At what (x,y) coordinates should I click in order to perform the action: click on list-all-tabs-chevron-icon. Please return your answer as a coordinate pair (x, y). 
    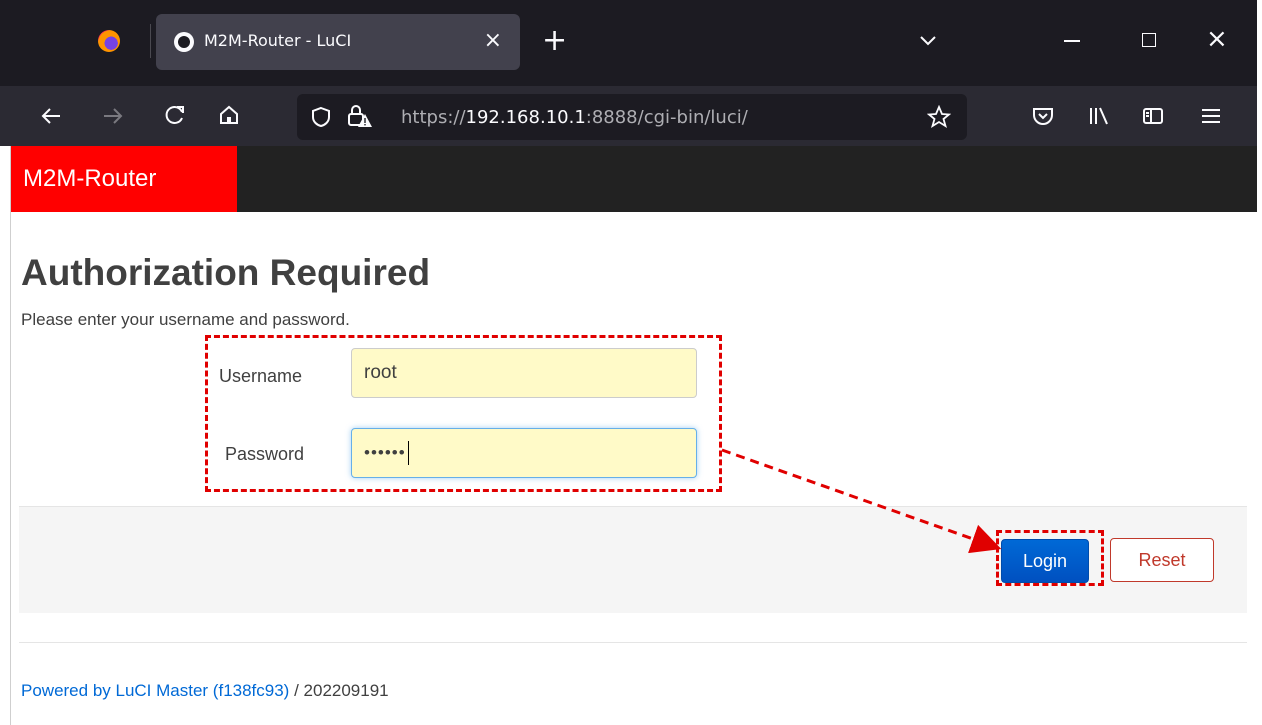
    Looking at the image, I should click on (928, 40).